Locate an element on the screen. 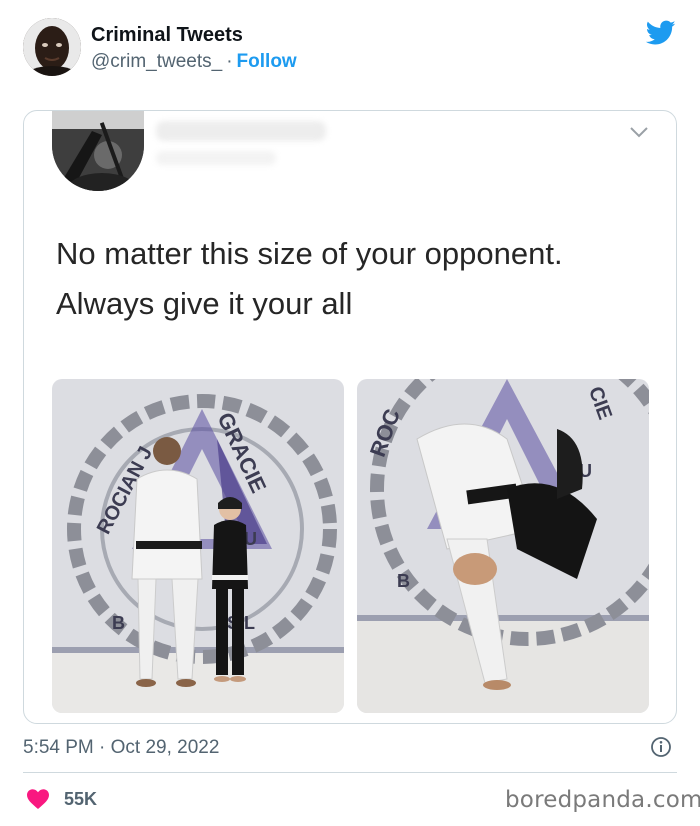  watermark-text: boredpanda.com is located at coordinates (602, 800).